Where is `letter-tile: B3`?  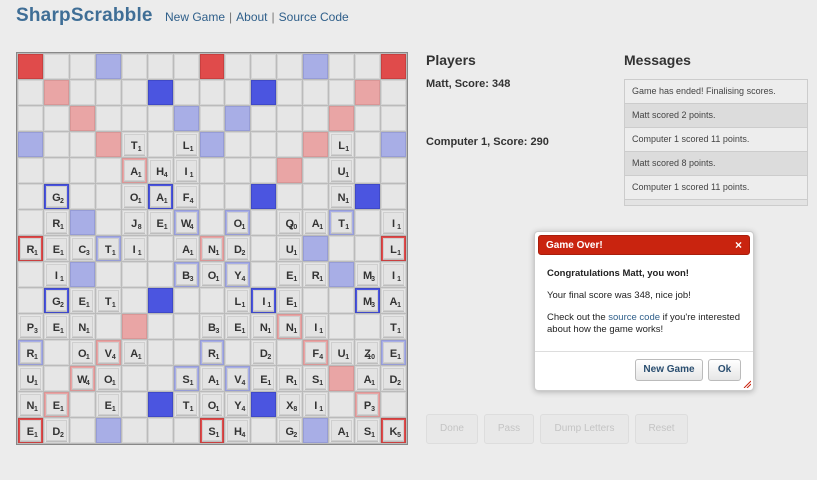 letter-tile: B3 is located at coordinates (186, 274).